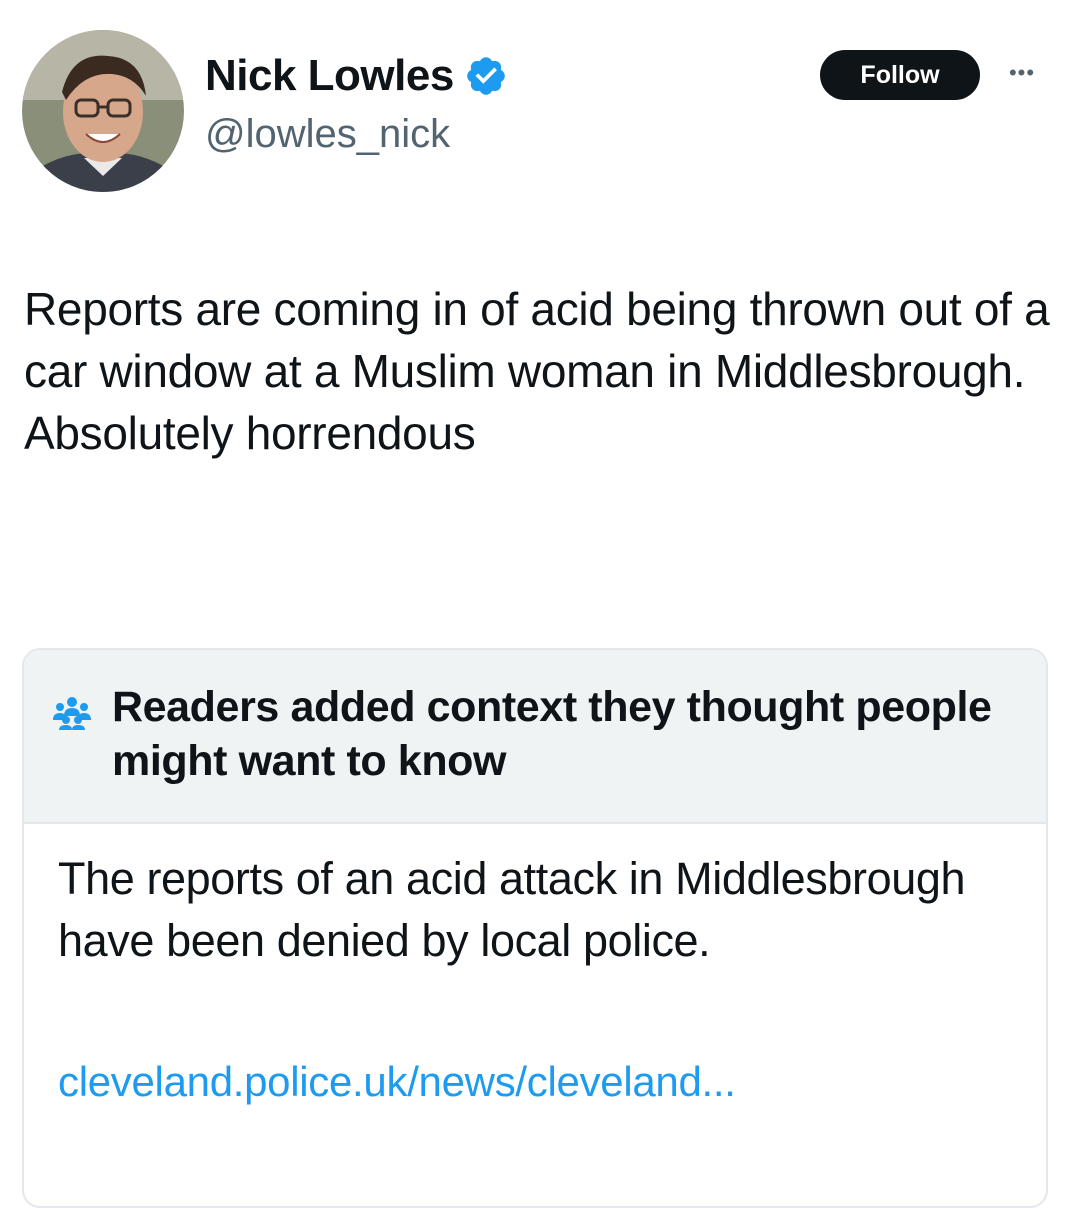 The image size is (1070, 1208). I want to click on author-name: Nick Lowles, so click(329, 76).